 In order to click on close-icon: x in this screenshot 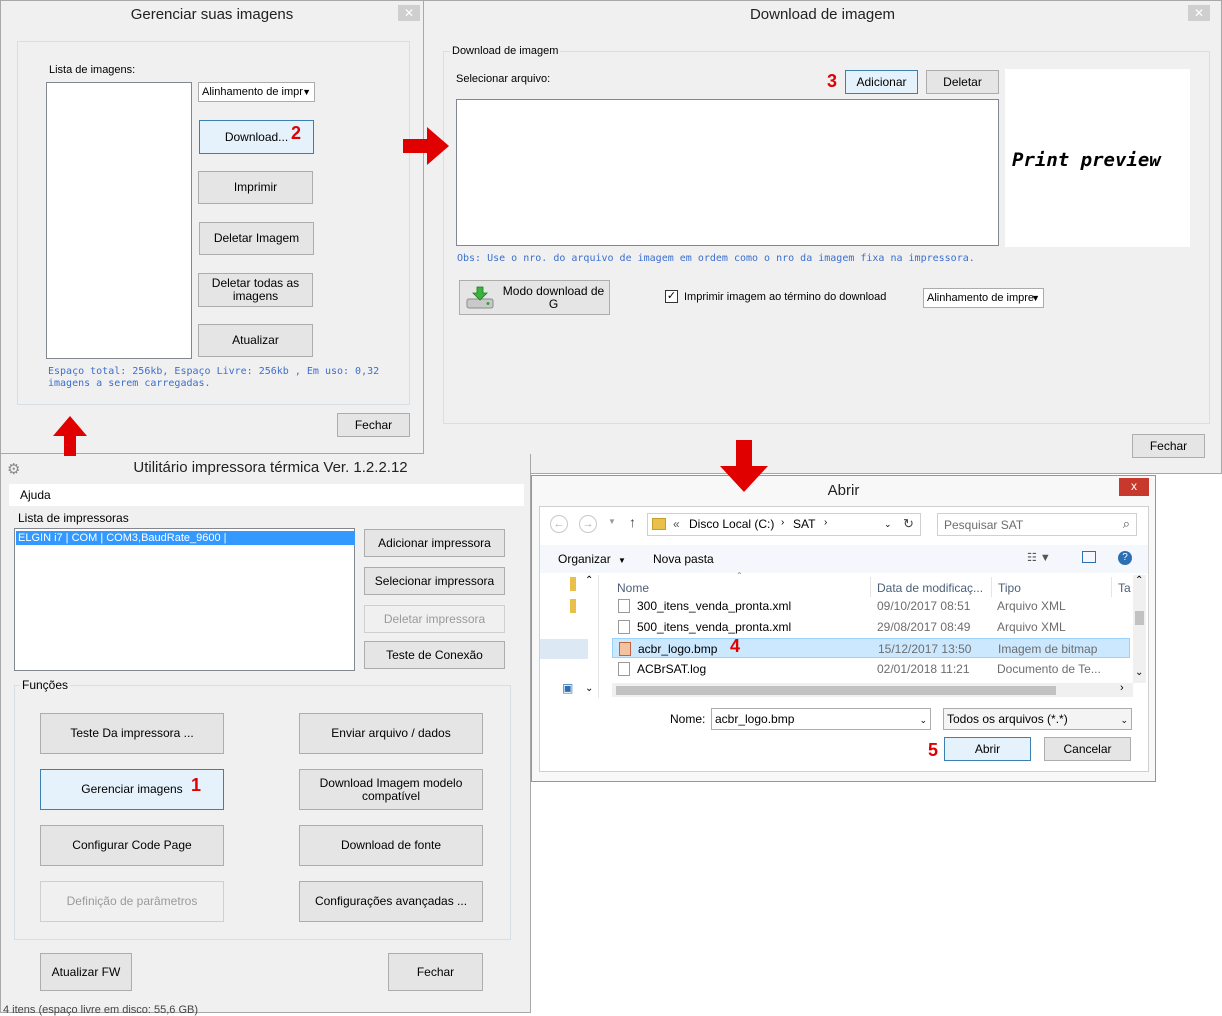, I will do `click(1134, 487)`.